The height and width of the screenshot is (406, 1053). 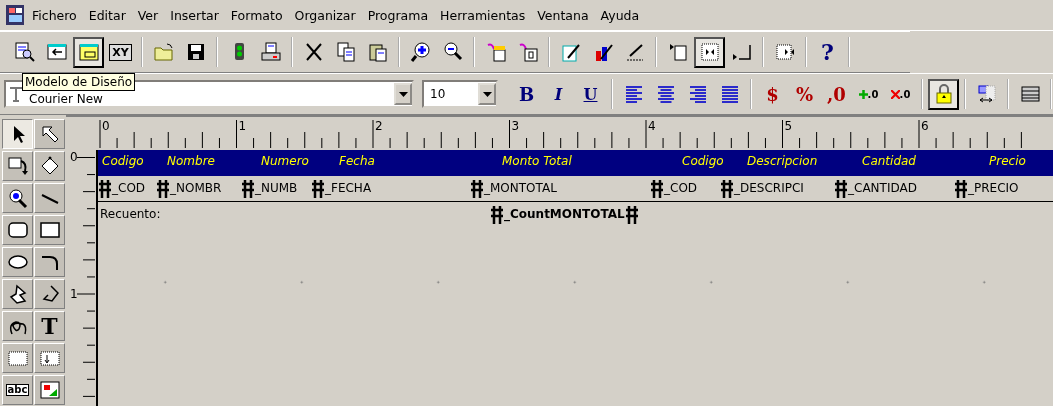 I want to click on field-size-icon, so click(x=986, y=94).